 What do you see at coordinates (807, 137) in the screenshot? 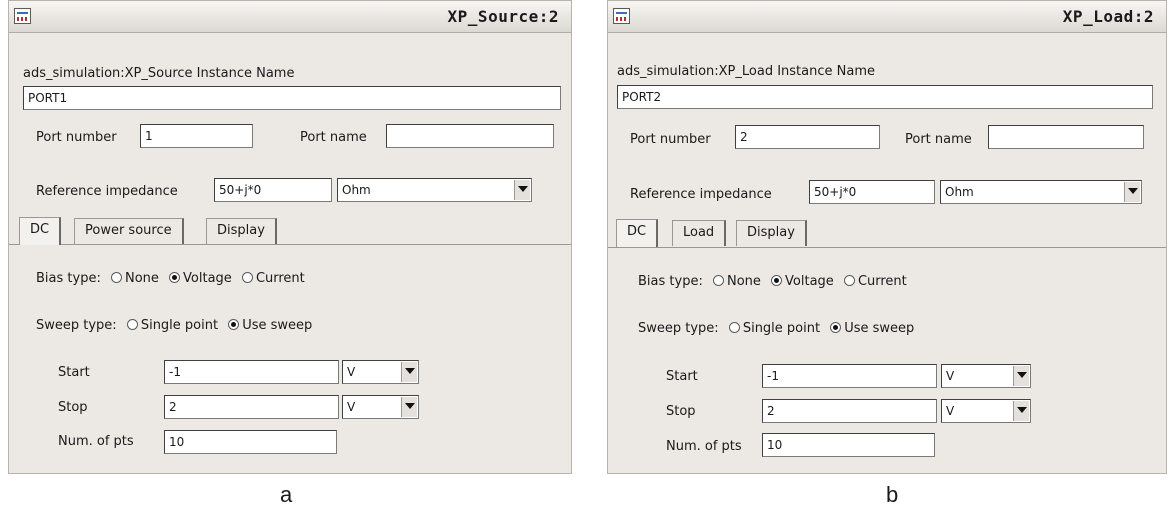
I see `port-number-input: 2` at bounding box center [807, 137].